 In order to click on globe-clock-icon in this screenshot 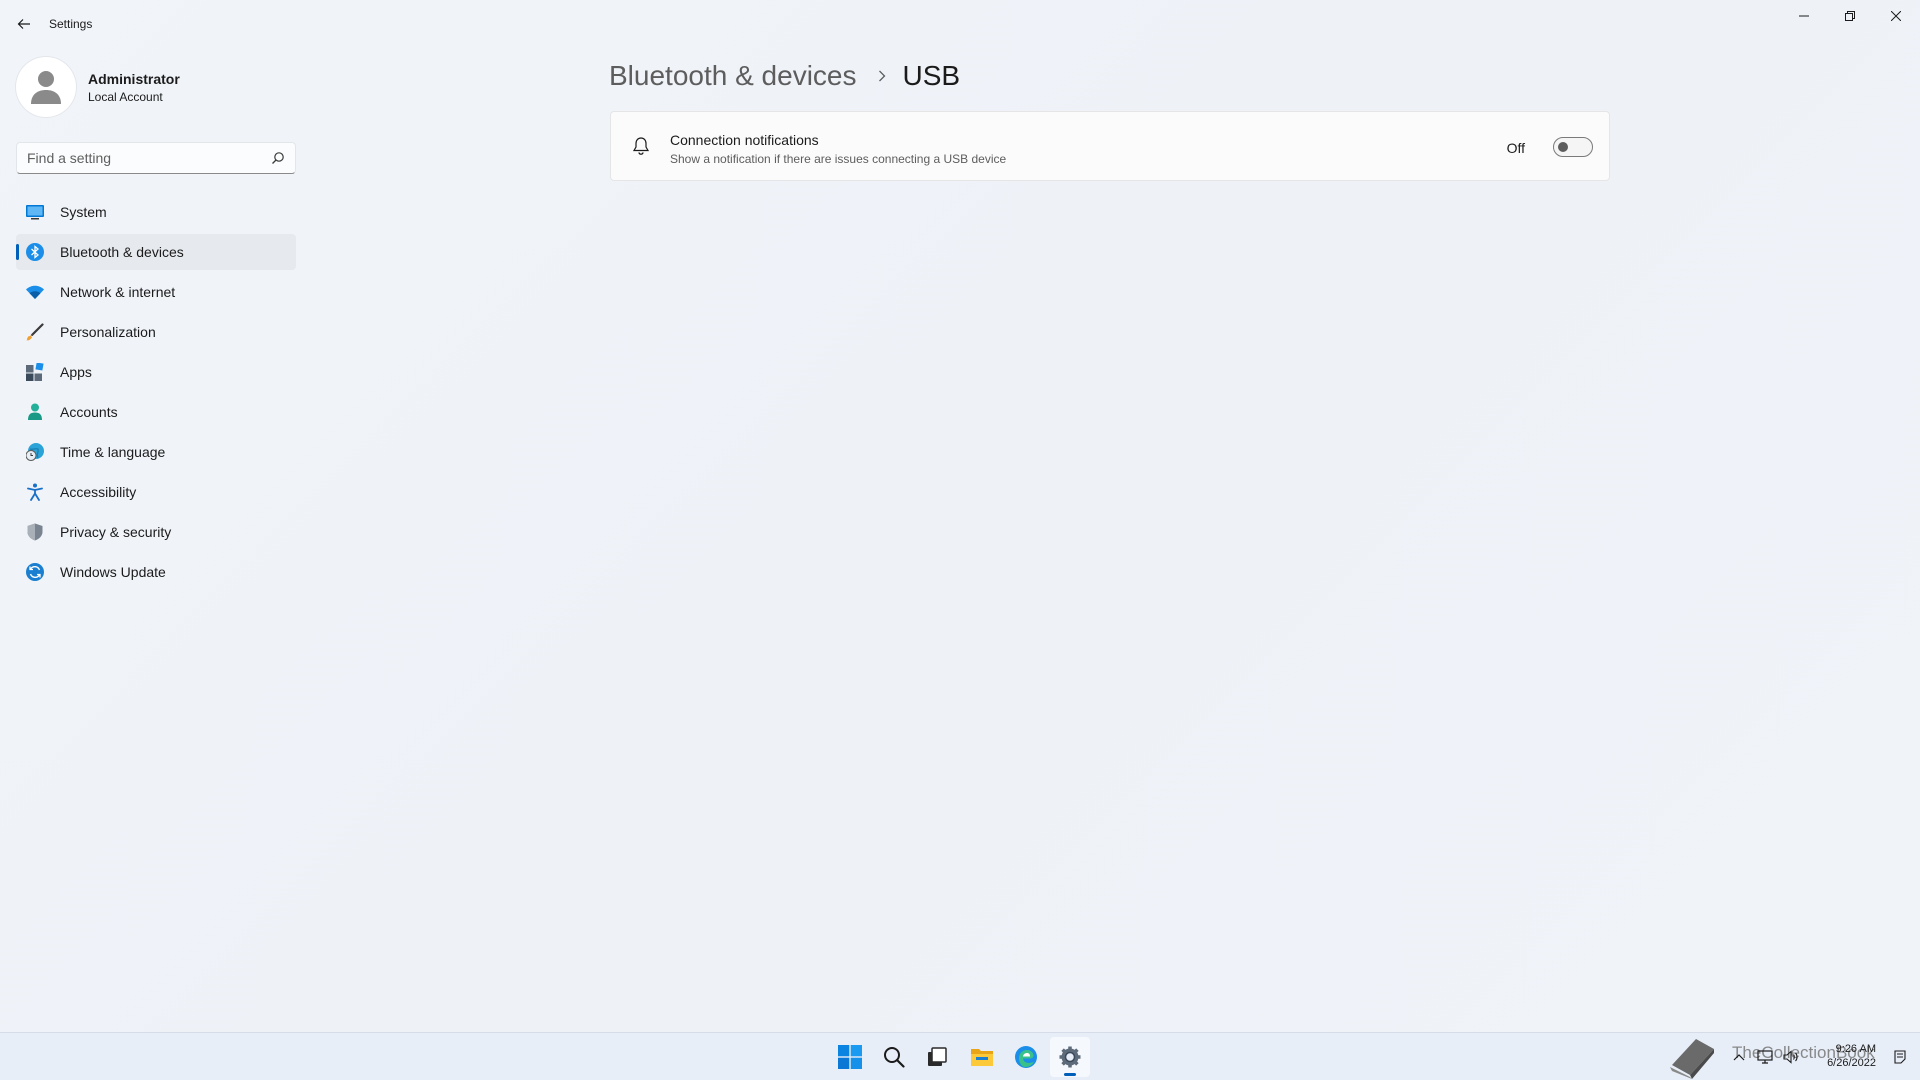, I will do `click(35, 452)`.